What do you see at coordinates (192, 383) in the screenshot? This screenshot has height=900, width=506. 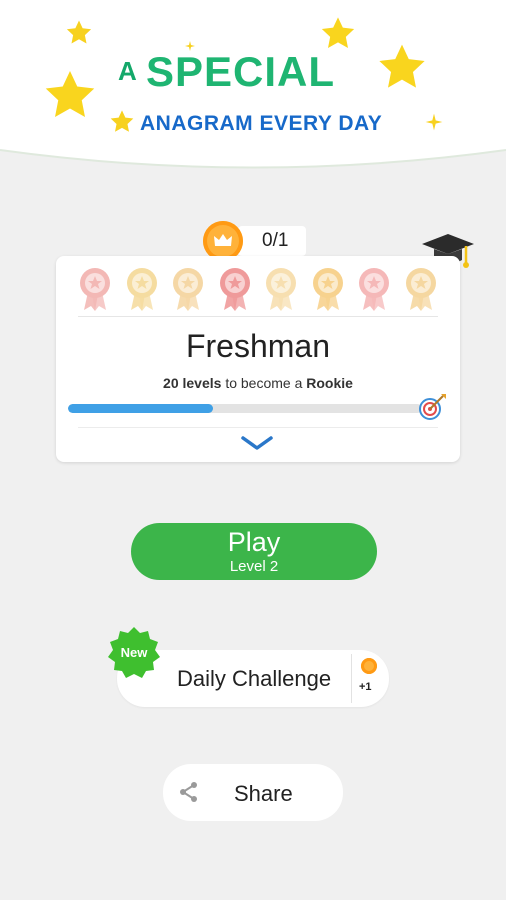 I see `levels-count: 20 levels` at bounding box center [192, 383].